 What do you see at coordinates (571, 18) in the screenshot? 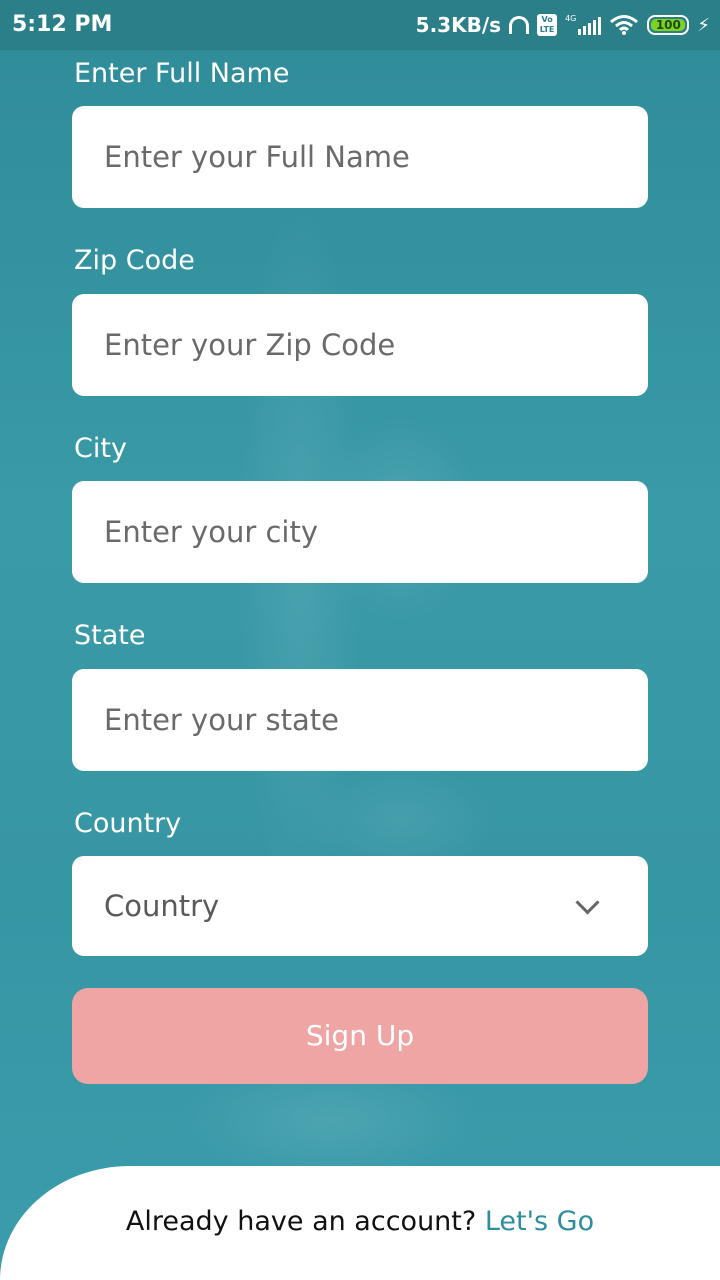
I see `network-type: 4G` at bounding box center [571, 18].